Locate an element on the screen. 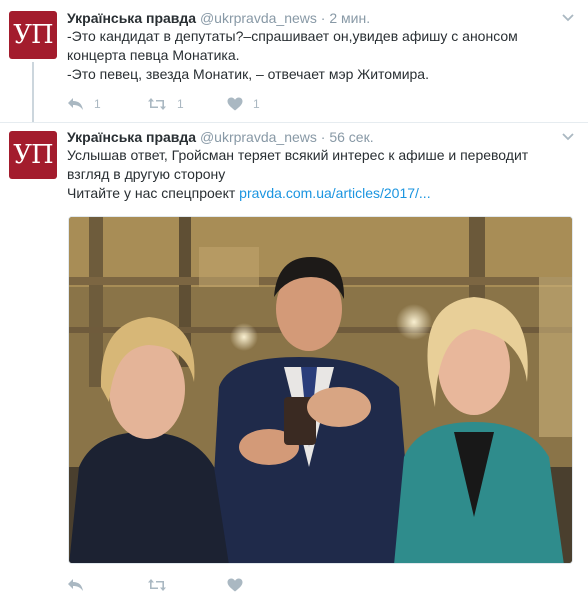 This screenshot has width=588, height=599. like-count: 1 is located at coordinates (256, 104).